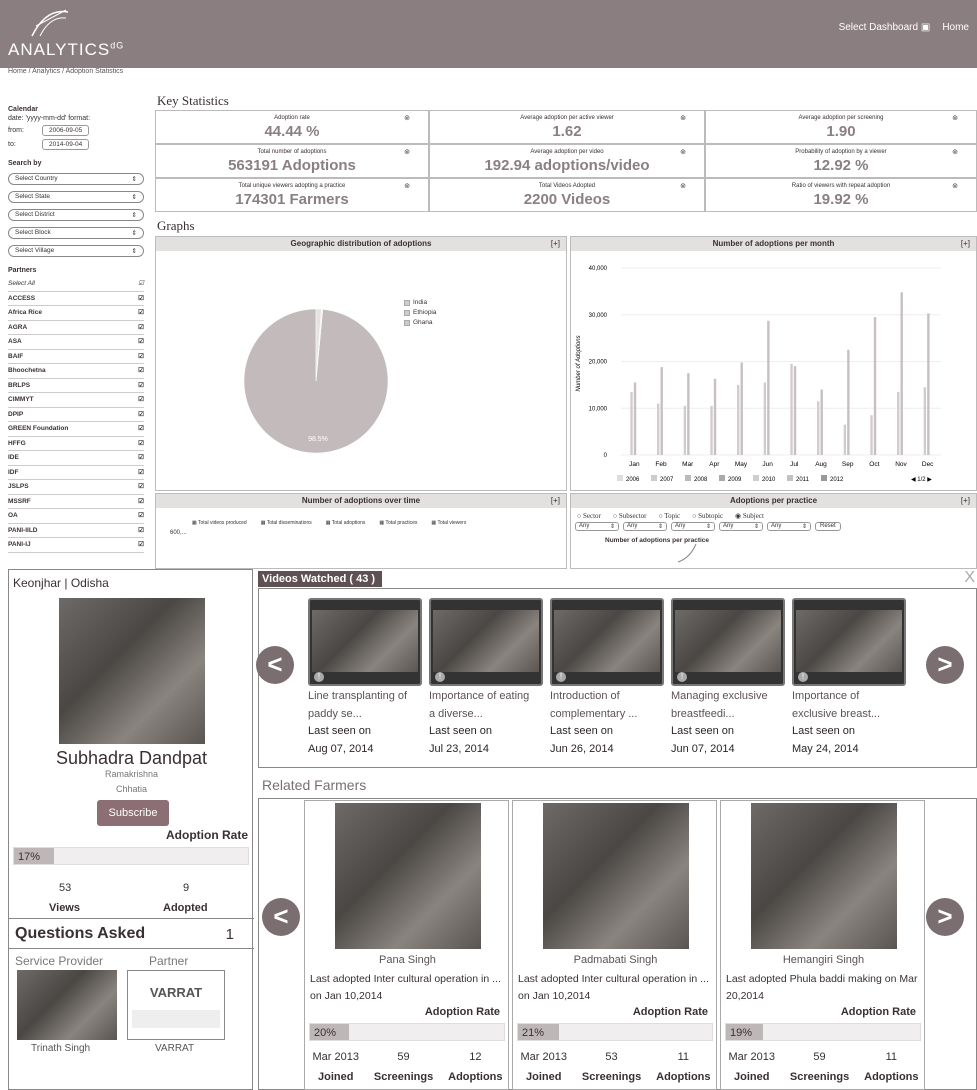 The width and height of the screenshot is (977, 1090). Describe the element at coordinates (76, 357) in the screenshot. I see `partner-item: BAIF ☑` at that location.